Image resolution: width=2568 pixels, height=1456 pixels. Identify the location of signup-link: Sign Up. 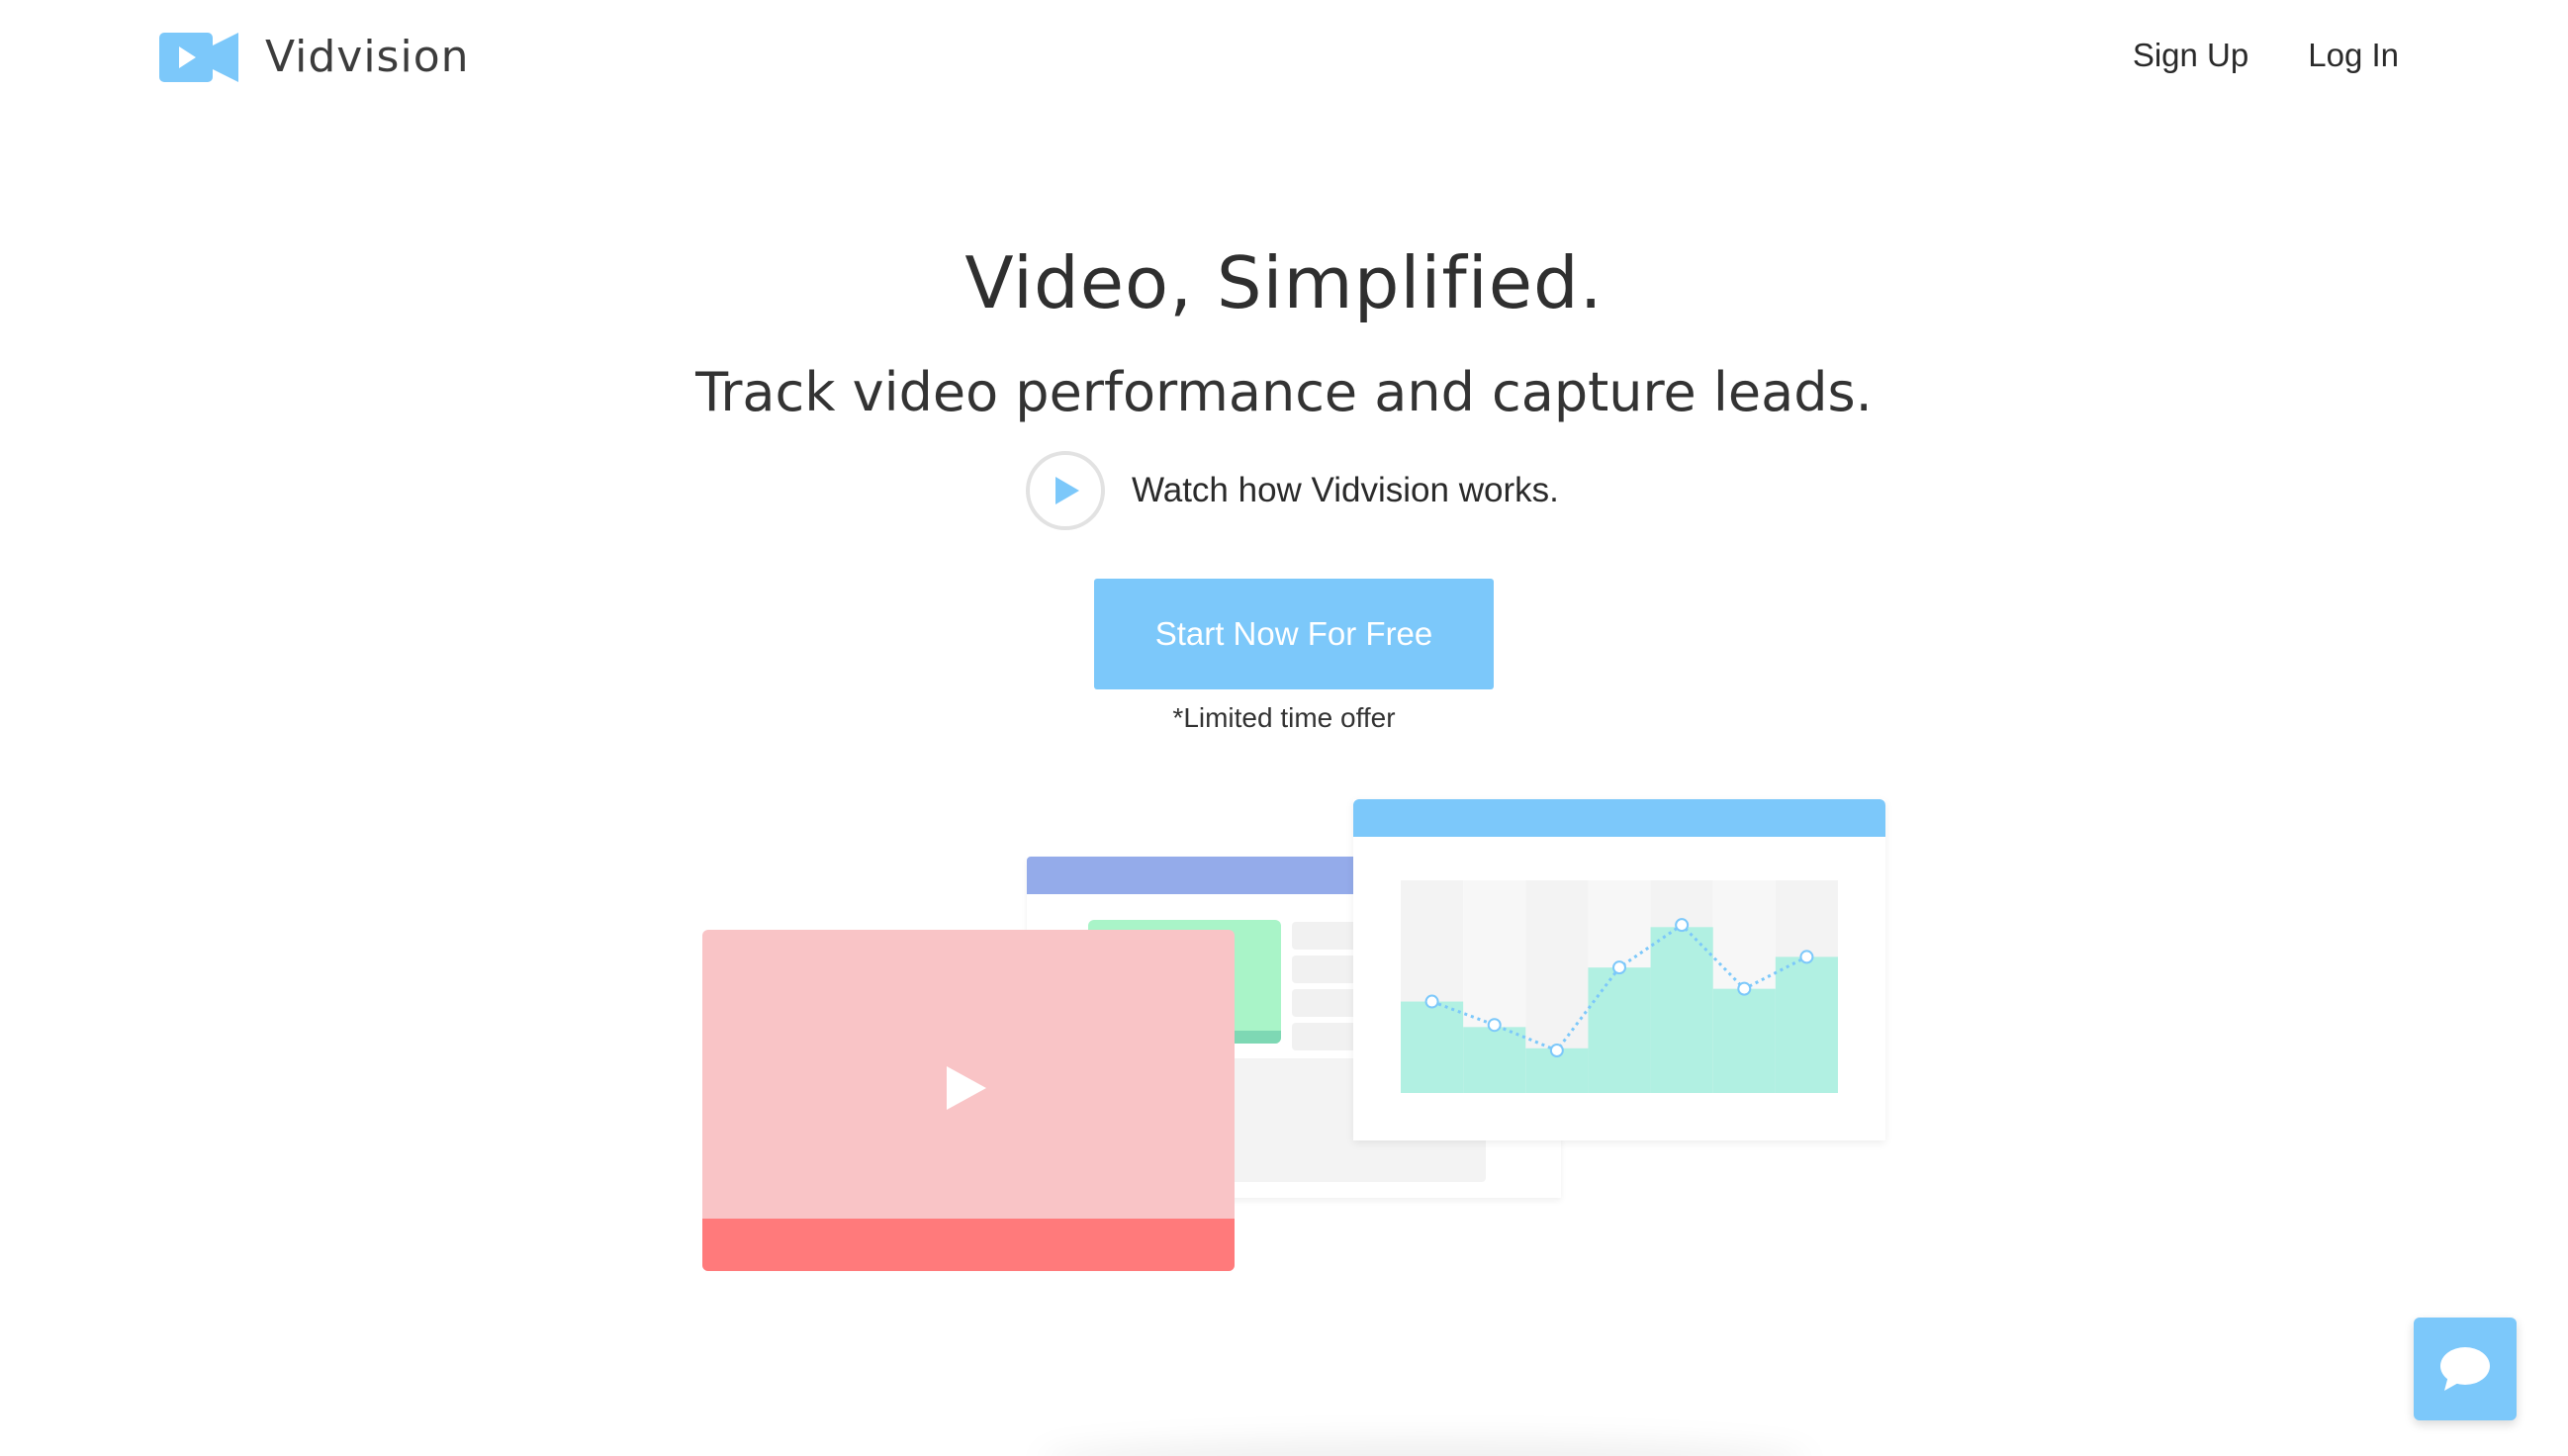
(2190, 55).